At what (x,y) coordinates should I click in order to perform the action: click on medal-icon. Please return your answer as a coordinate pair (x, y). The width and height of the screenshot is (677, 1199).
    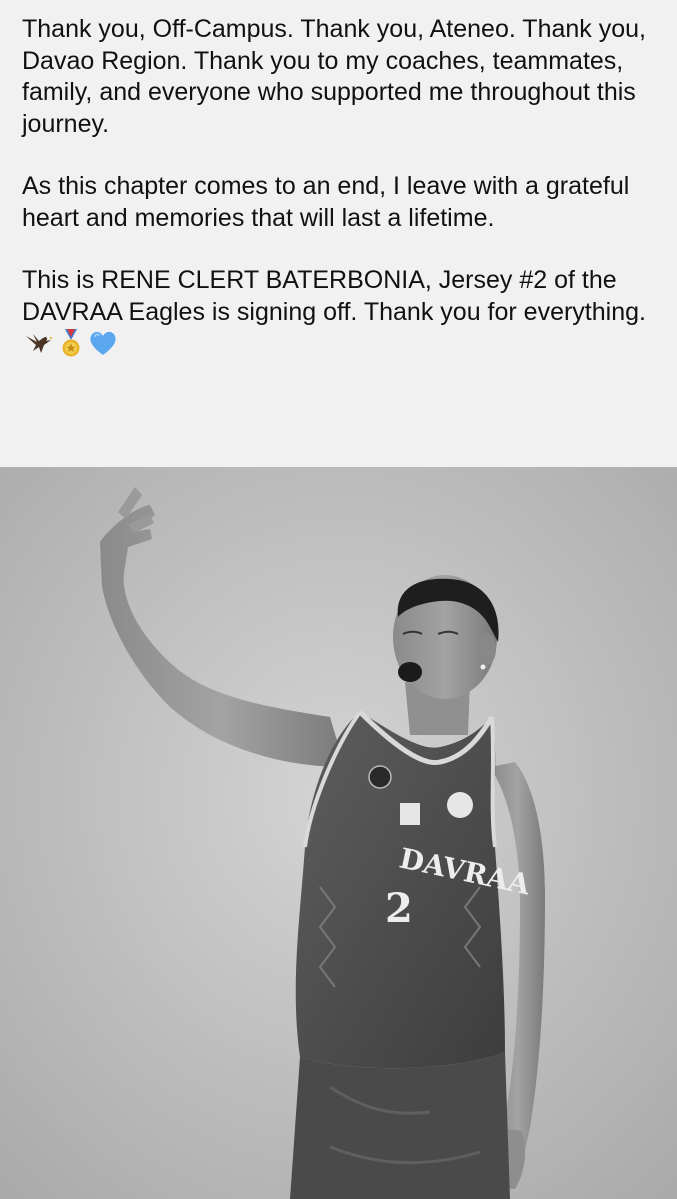
    Looking at the image, I should click on (71, 343).